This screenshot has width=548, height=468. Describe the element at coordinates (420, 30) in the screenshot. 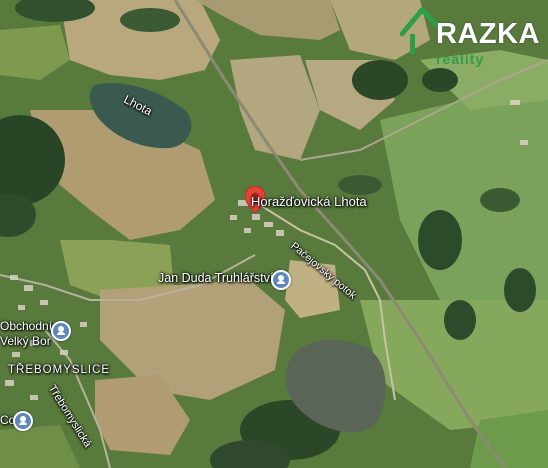

I see `house-roof-icon` at that location.